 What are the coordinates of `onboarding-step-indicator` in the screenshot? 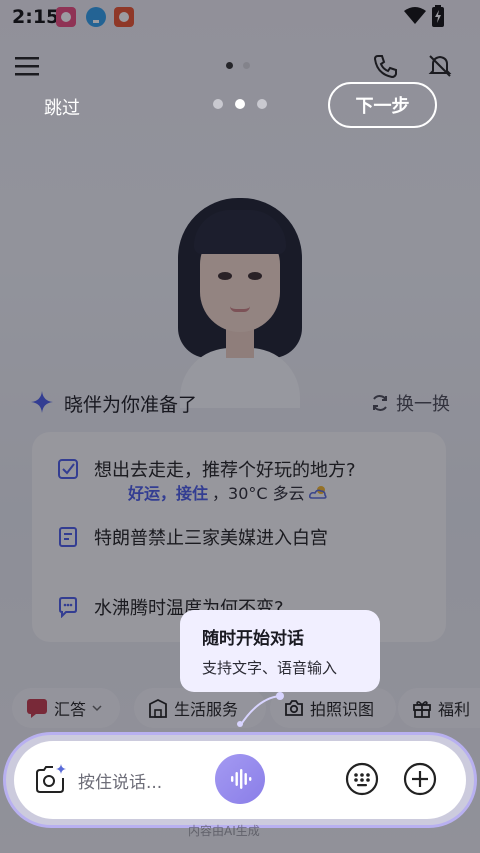 It's located at (240, 104).